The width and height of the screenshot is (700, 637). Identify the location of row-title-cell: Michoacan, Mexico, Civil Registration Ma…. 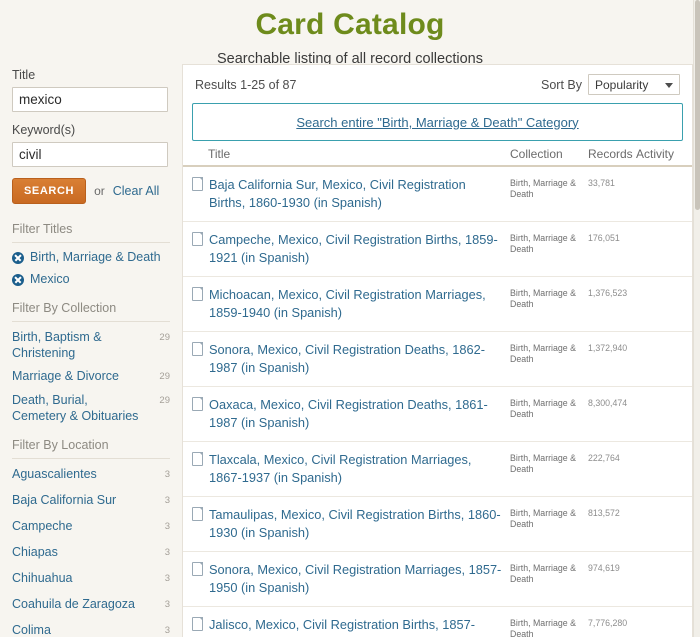
(351, 304).